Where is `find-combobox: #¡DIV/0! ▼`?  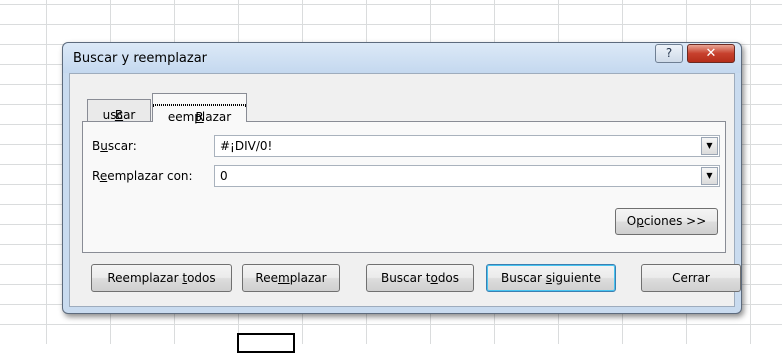 find-combobox: #¡DIV/0! ▼ is located at coordinates (467, 146).